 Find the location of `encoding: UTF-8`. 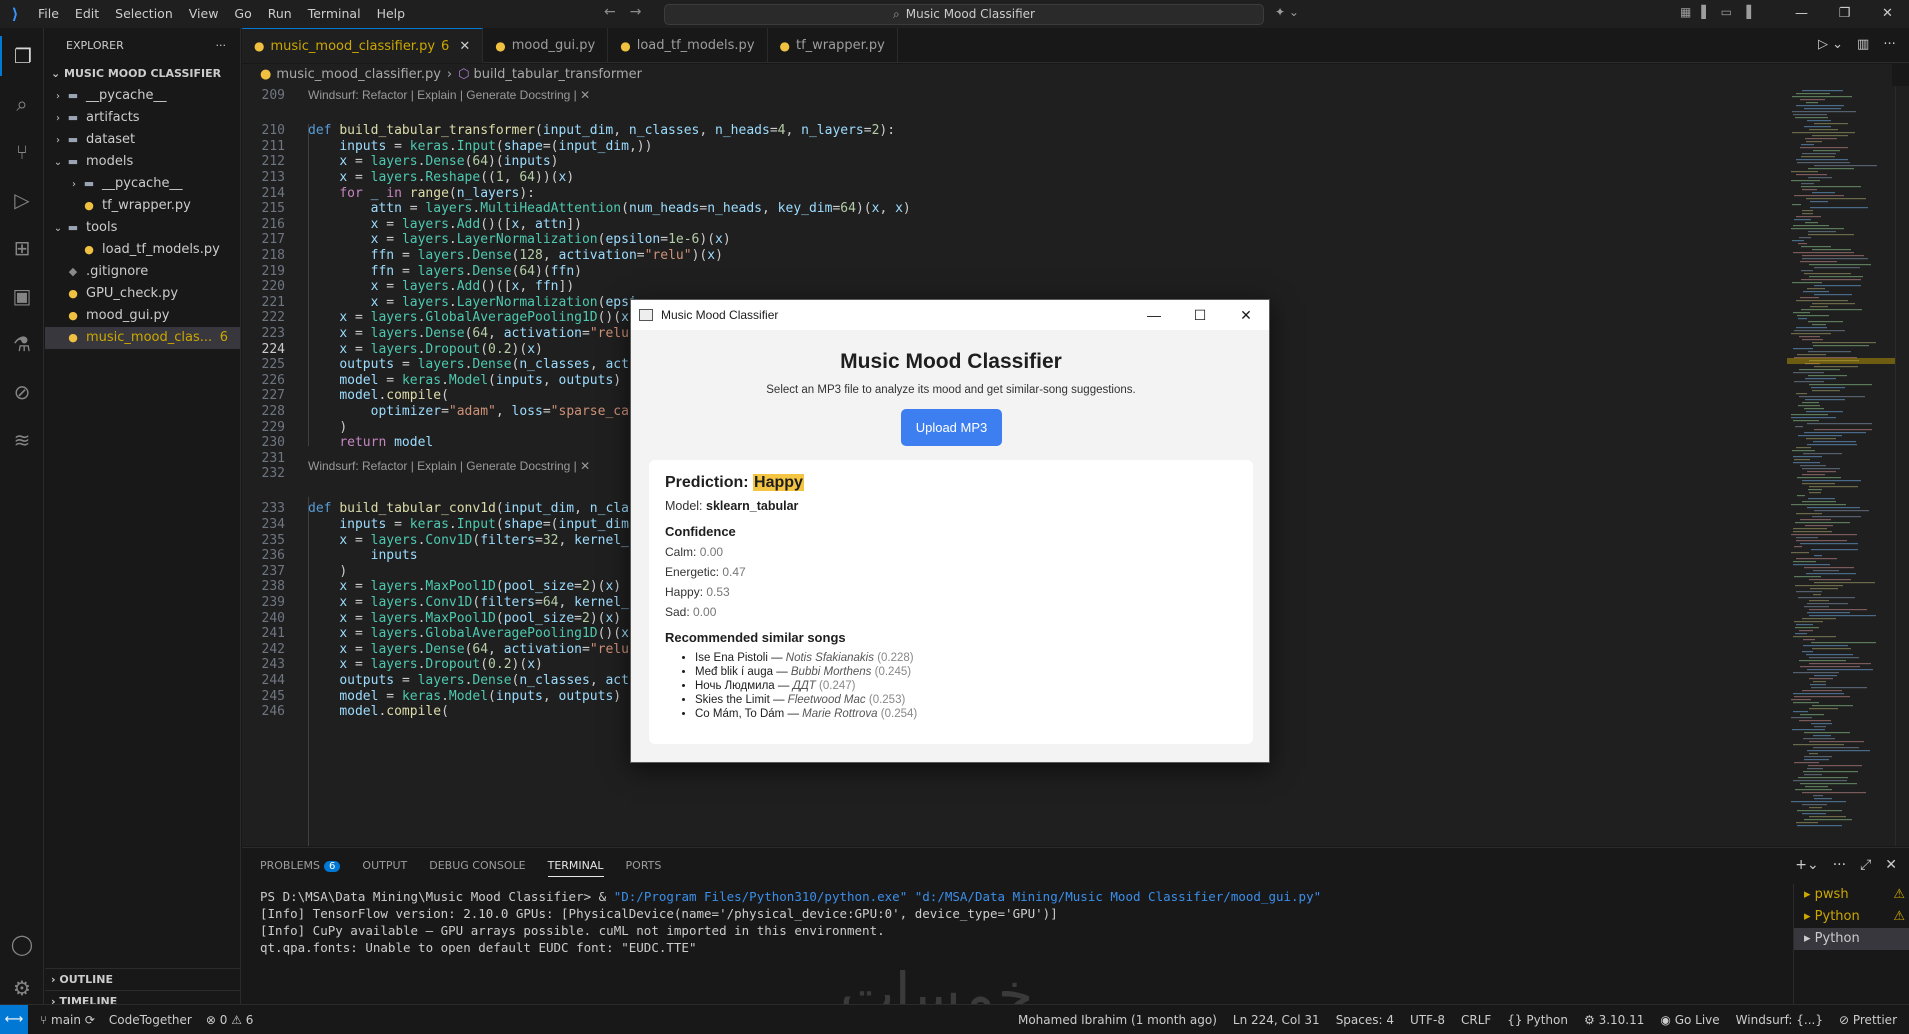

encoding: UTF-8 is located at coordinates (1427, 1020).